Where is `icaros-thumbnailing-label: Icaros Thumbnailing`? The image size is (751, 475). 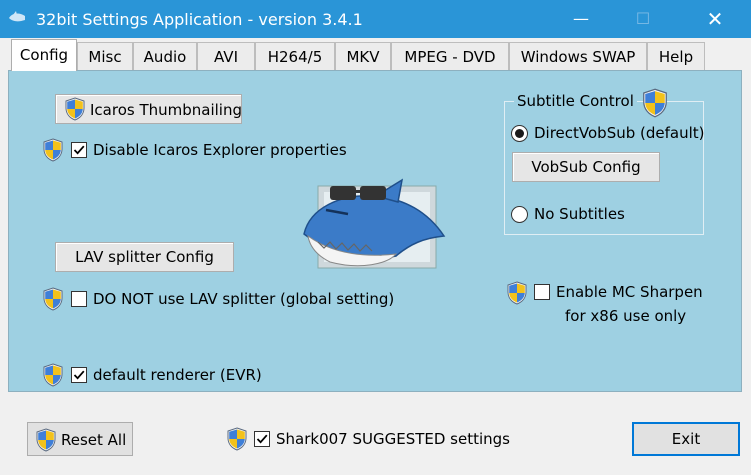
icaros-thumbnailing-label: Icaros Thumbnailing is located at coordinates (166, 110).